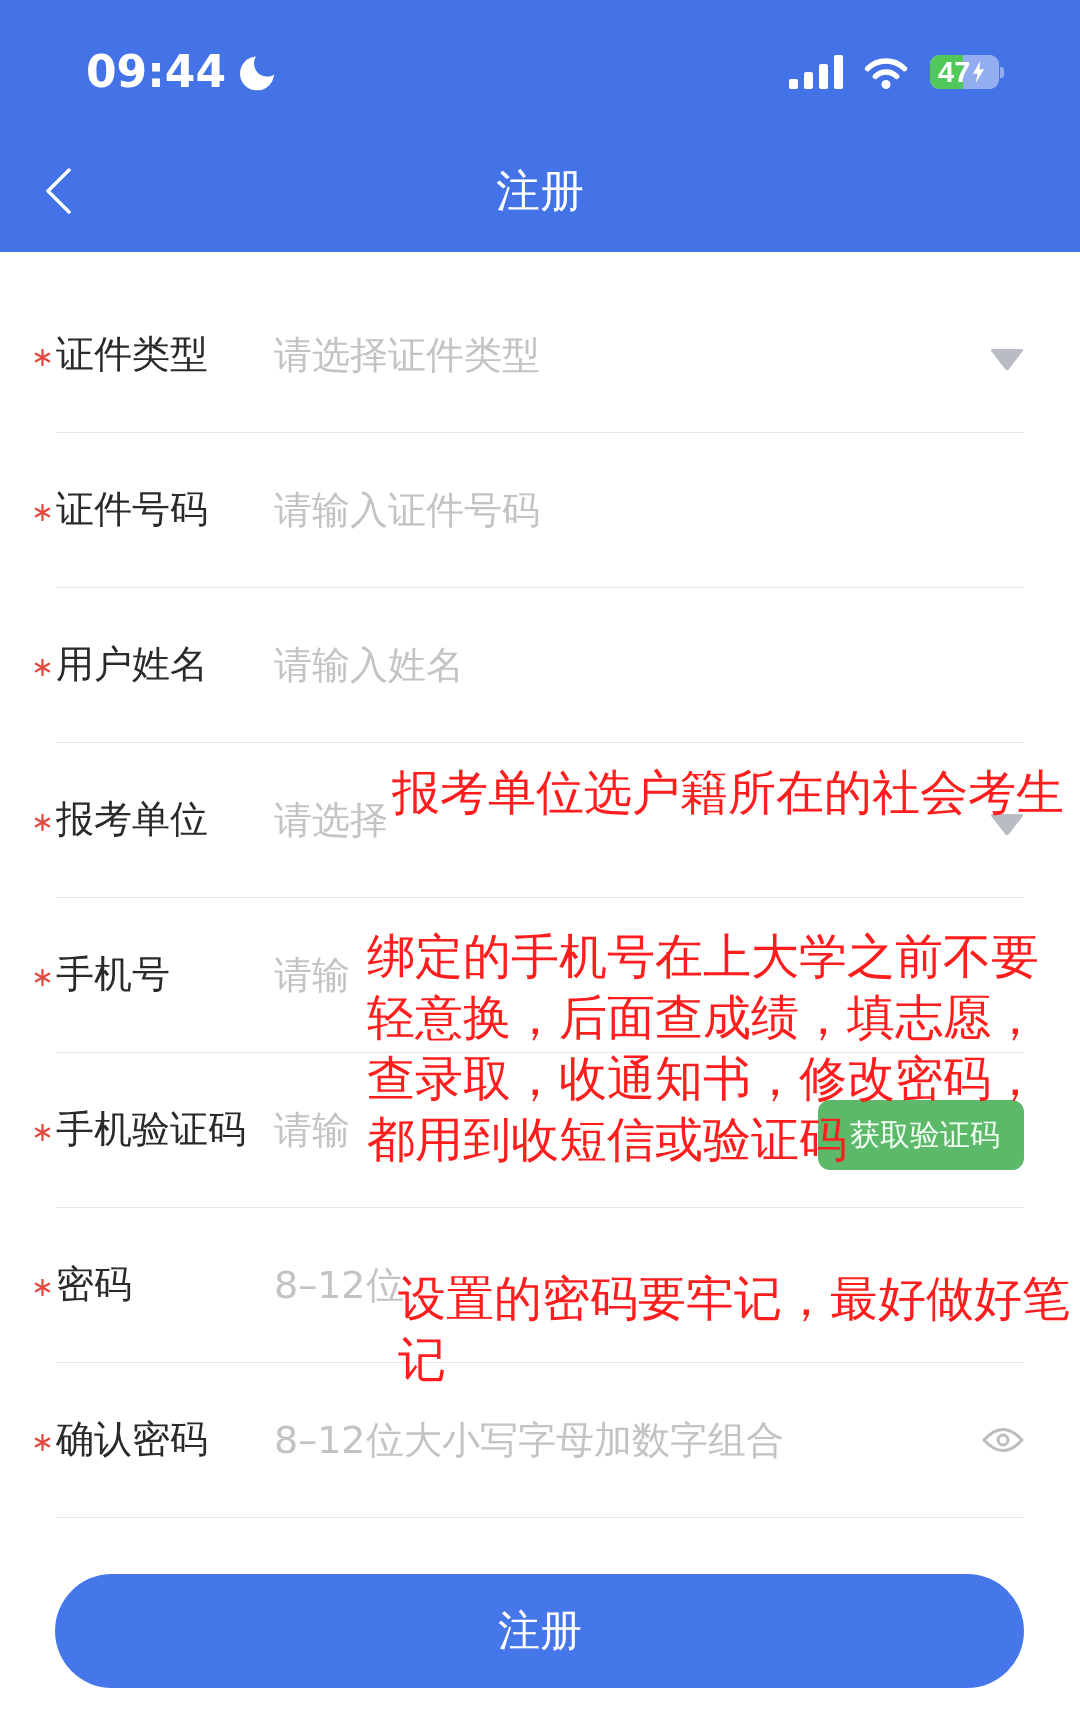  What do you see at coordinates (539, 1631) in the screenshot?
I see `register-button: 注册` at bounding box center [539, 1631].